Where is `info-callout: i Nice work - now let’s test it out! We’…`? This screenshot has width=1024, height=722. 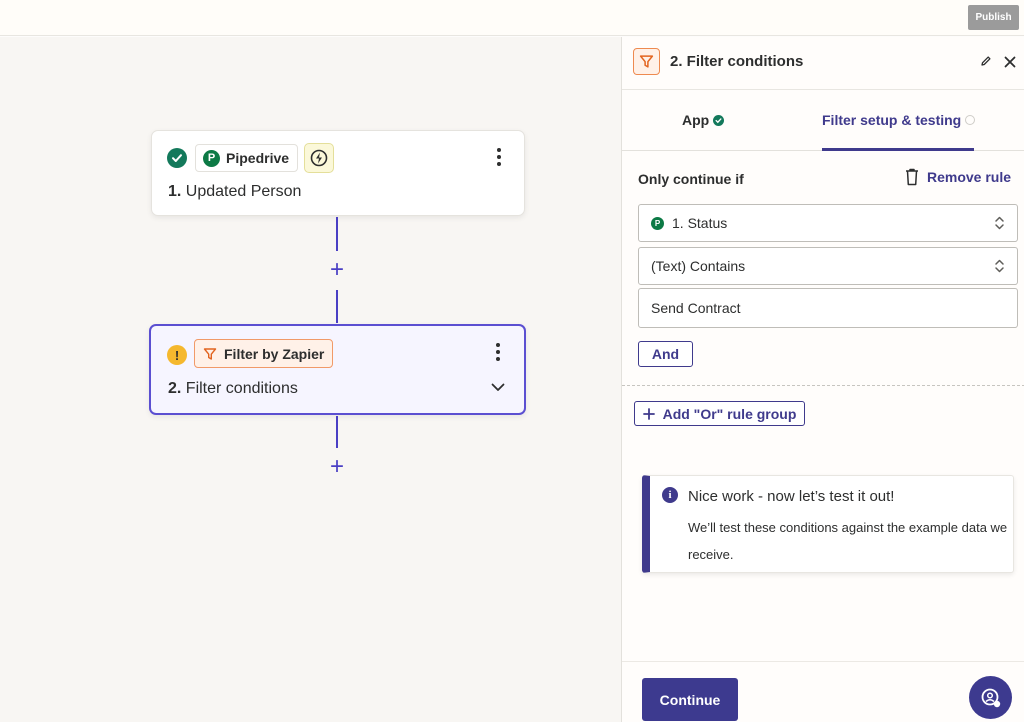
info-callout: i Nice work - now let’s test it out! We’… is located at coordinates (828, 524).